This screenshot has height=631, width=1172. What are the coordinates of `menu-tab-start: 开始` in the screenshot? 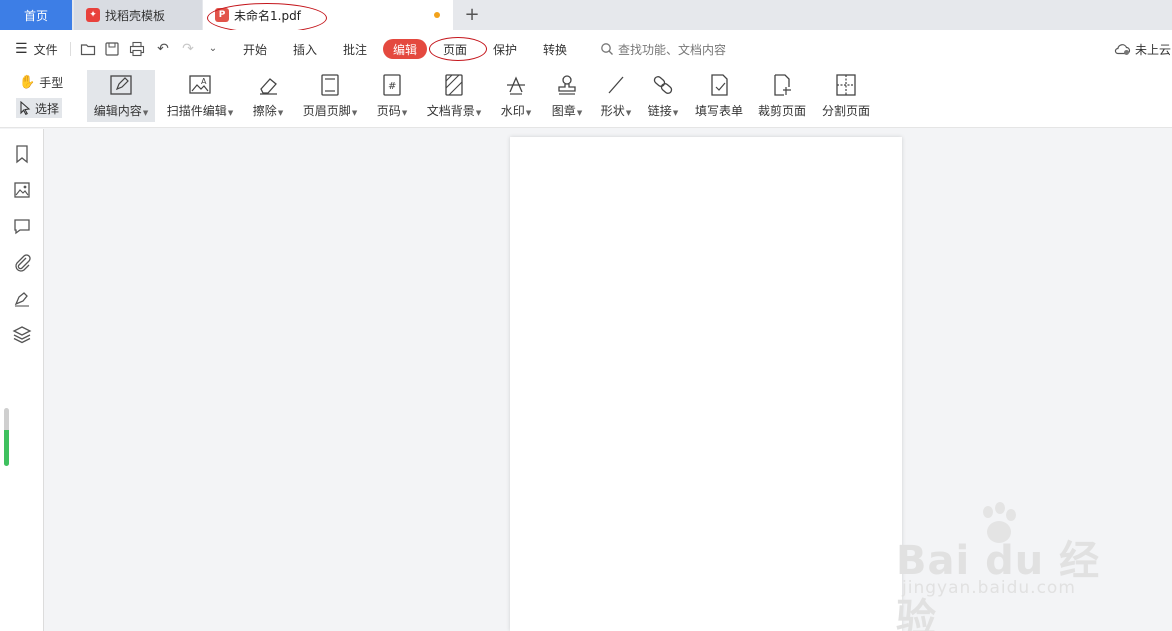 It's located at (255, 49).